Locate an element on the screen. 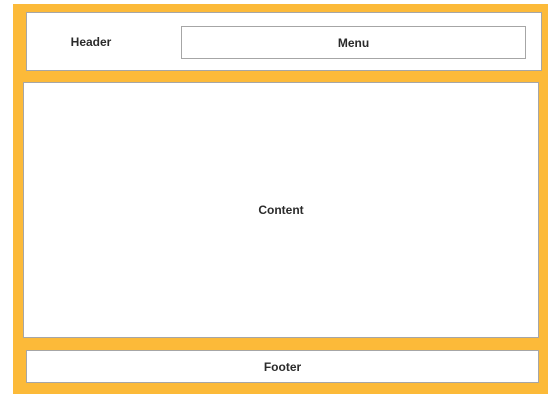 This screenshot has width=548, height=394. header-label: Header is located at coordinates (91, 41).